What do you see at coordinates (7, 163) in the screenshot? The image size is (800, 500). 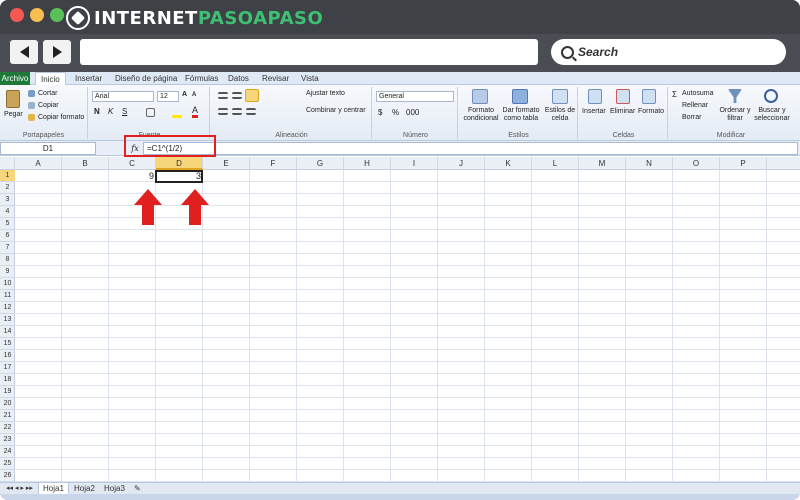 I see `select-all-corner` at bounding box center [7, 163].